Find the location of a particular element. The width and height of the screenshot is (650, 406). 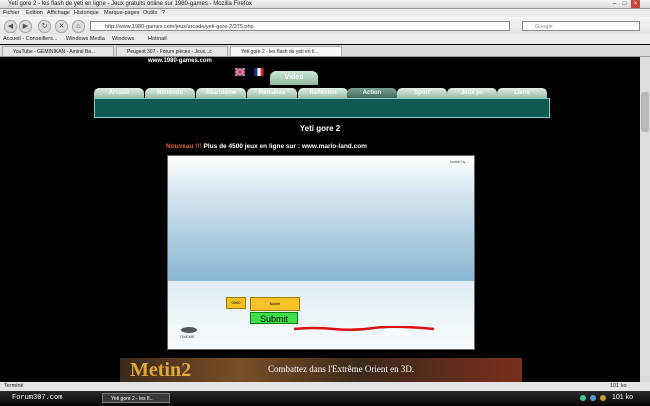

category-reflexion: Reflexion is located at coordinates (323, 93).